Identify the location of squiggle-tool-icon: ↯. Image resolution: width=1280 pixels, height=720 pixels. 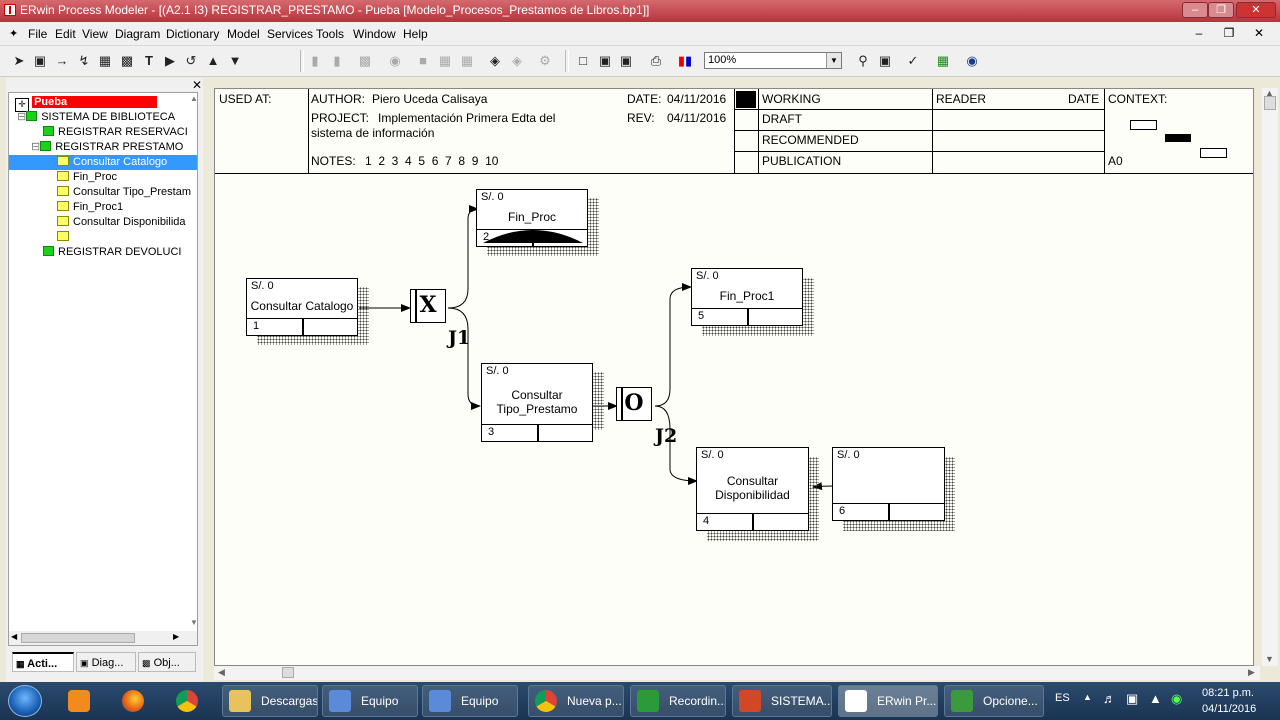
(84, 61).